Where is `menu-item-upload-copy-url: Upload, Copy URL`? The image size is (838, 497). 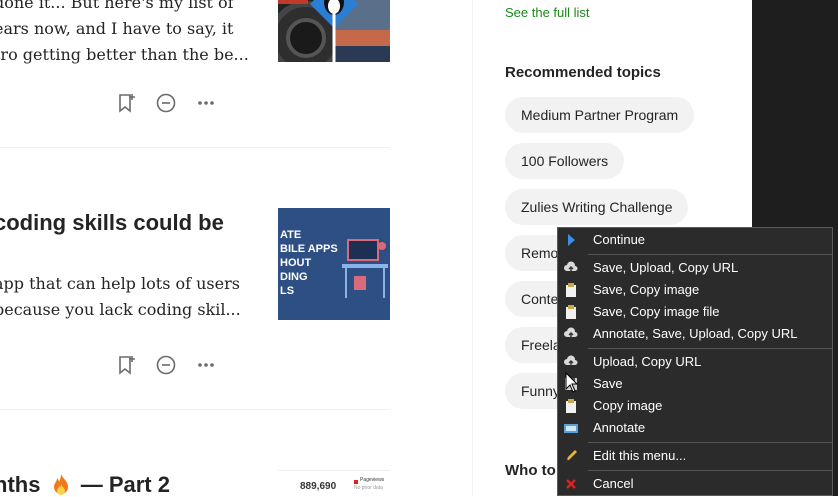 menu-item-upload-copy-url: Upload, Copy URL is located at coordinates (695, 362).